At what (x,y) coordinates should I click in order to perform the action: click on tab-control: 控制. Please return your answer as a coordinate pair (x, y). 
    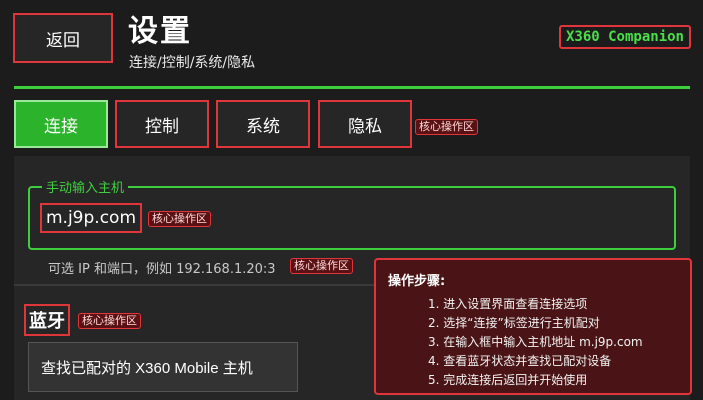
    Looking at the image, I should click on (162, 124).